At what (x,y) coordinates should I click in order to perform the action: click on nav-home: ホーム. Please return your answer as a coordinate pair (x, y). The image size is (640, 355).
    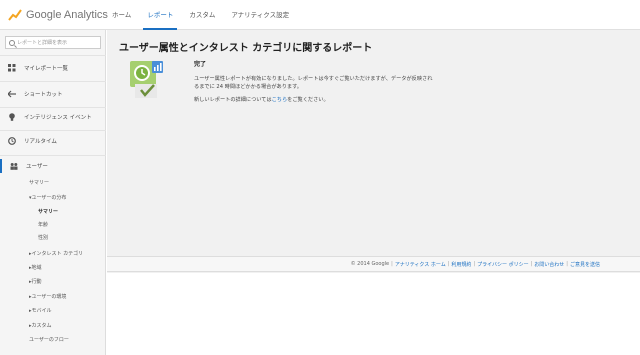
    Looking at the image, I should click on (121, 15).